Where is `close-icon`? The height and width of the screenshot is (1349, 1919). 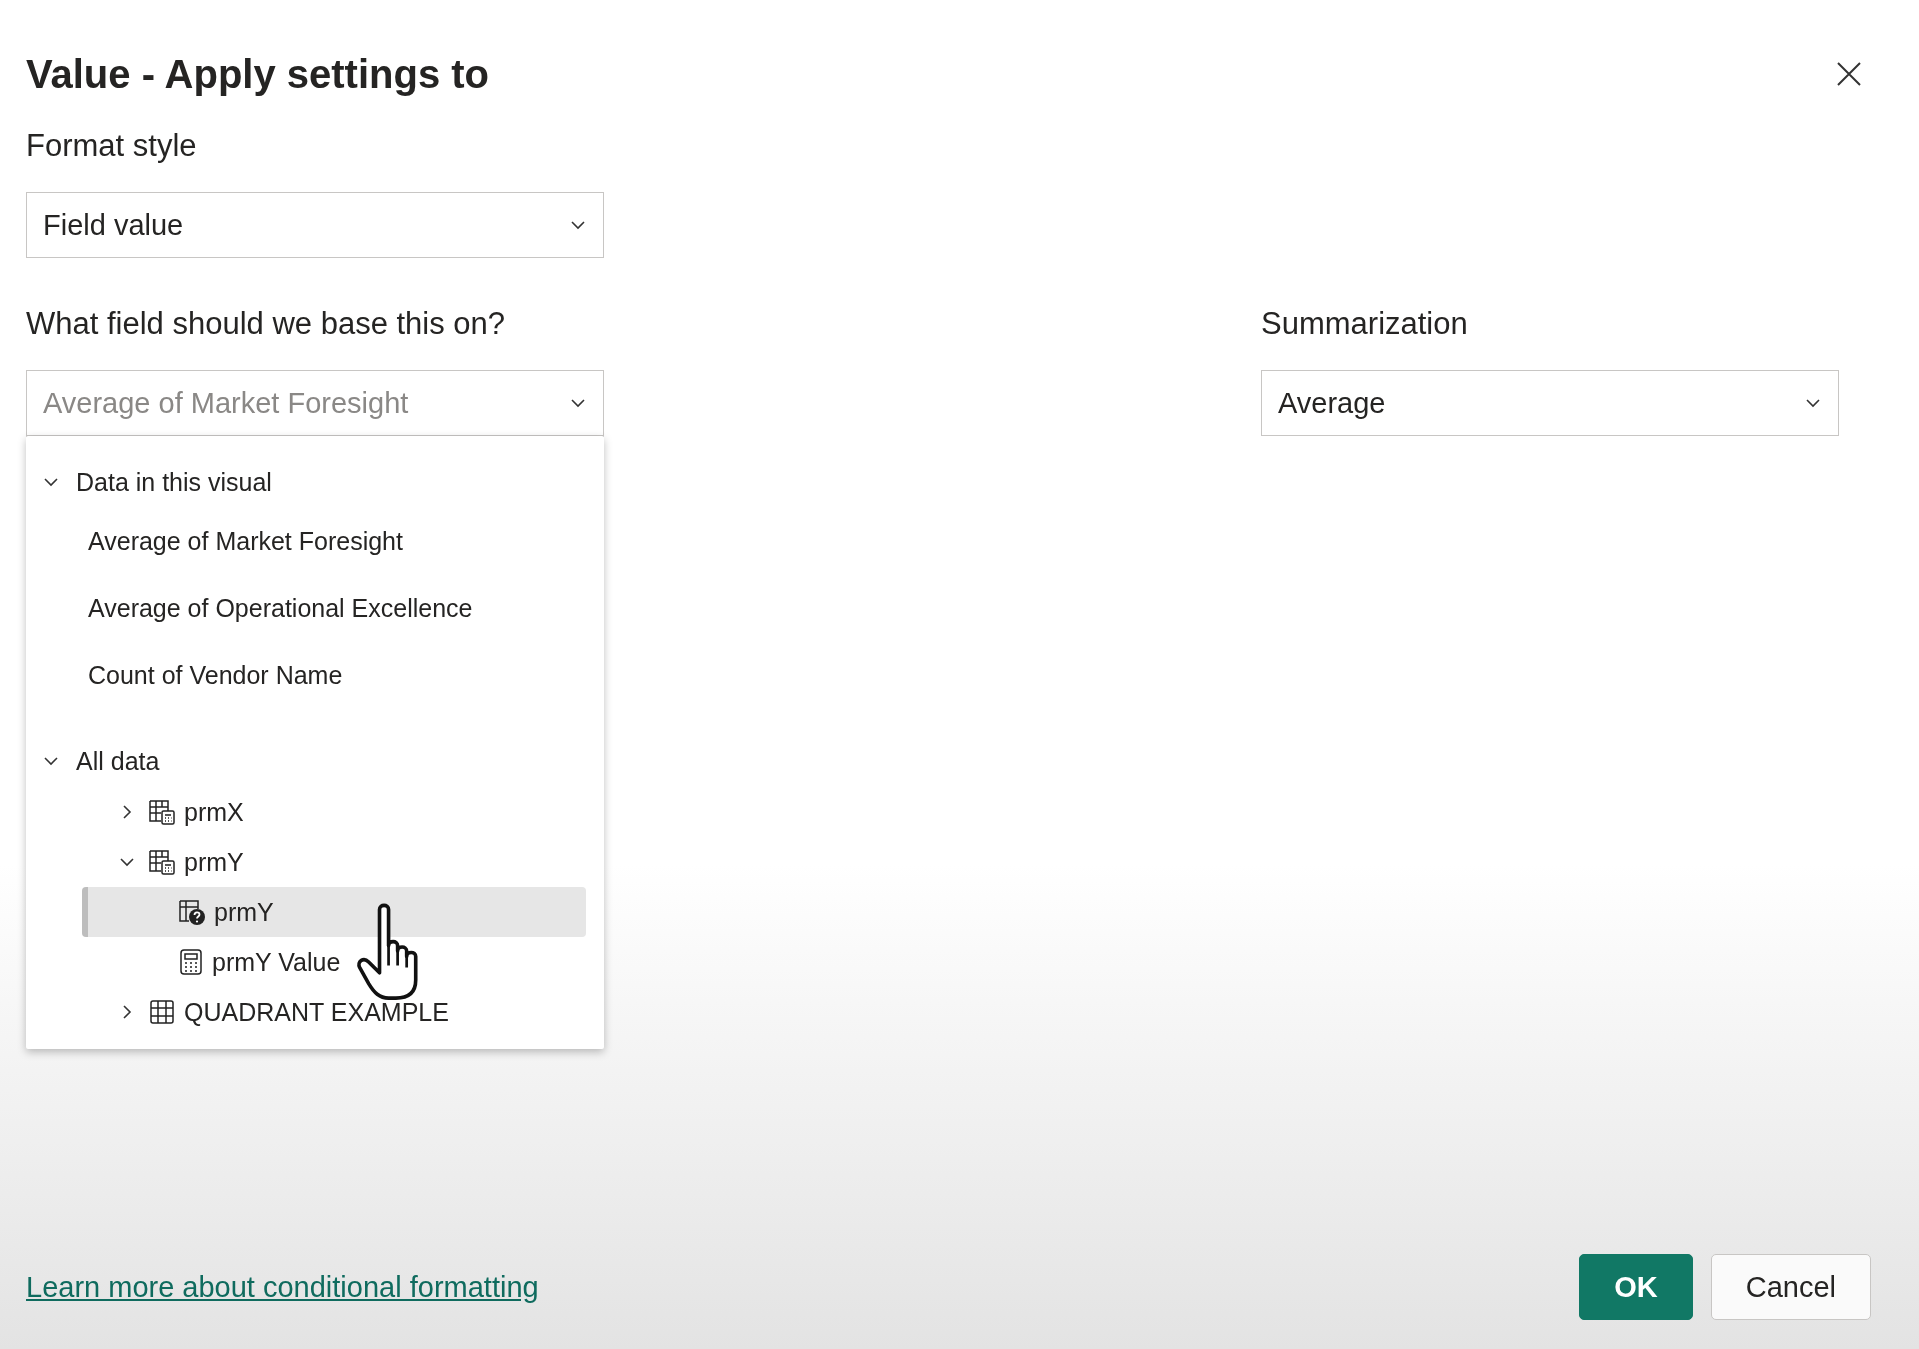 close-icon is located at coordinates (1849, 74).